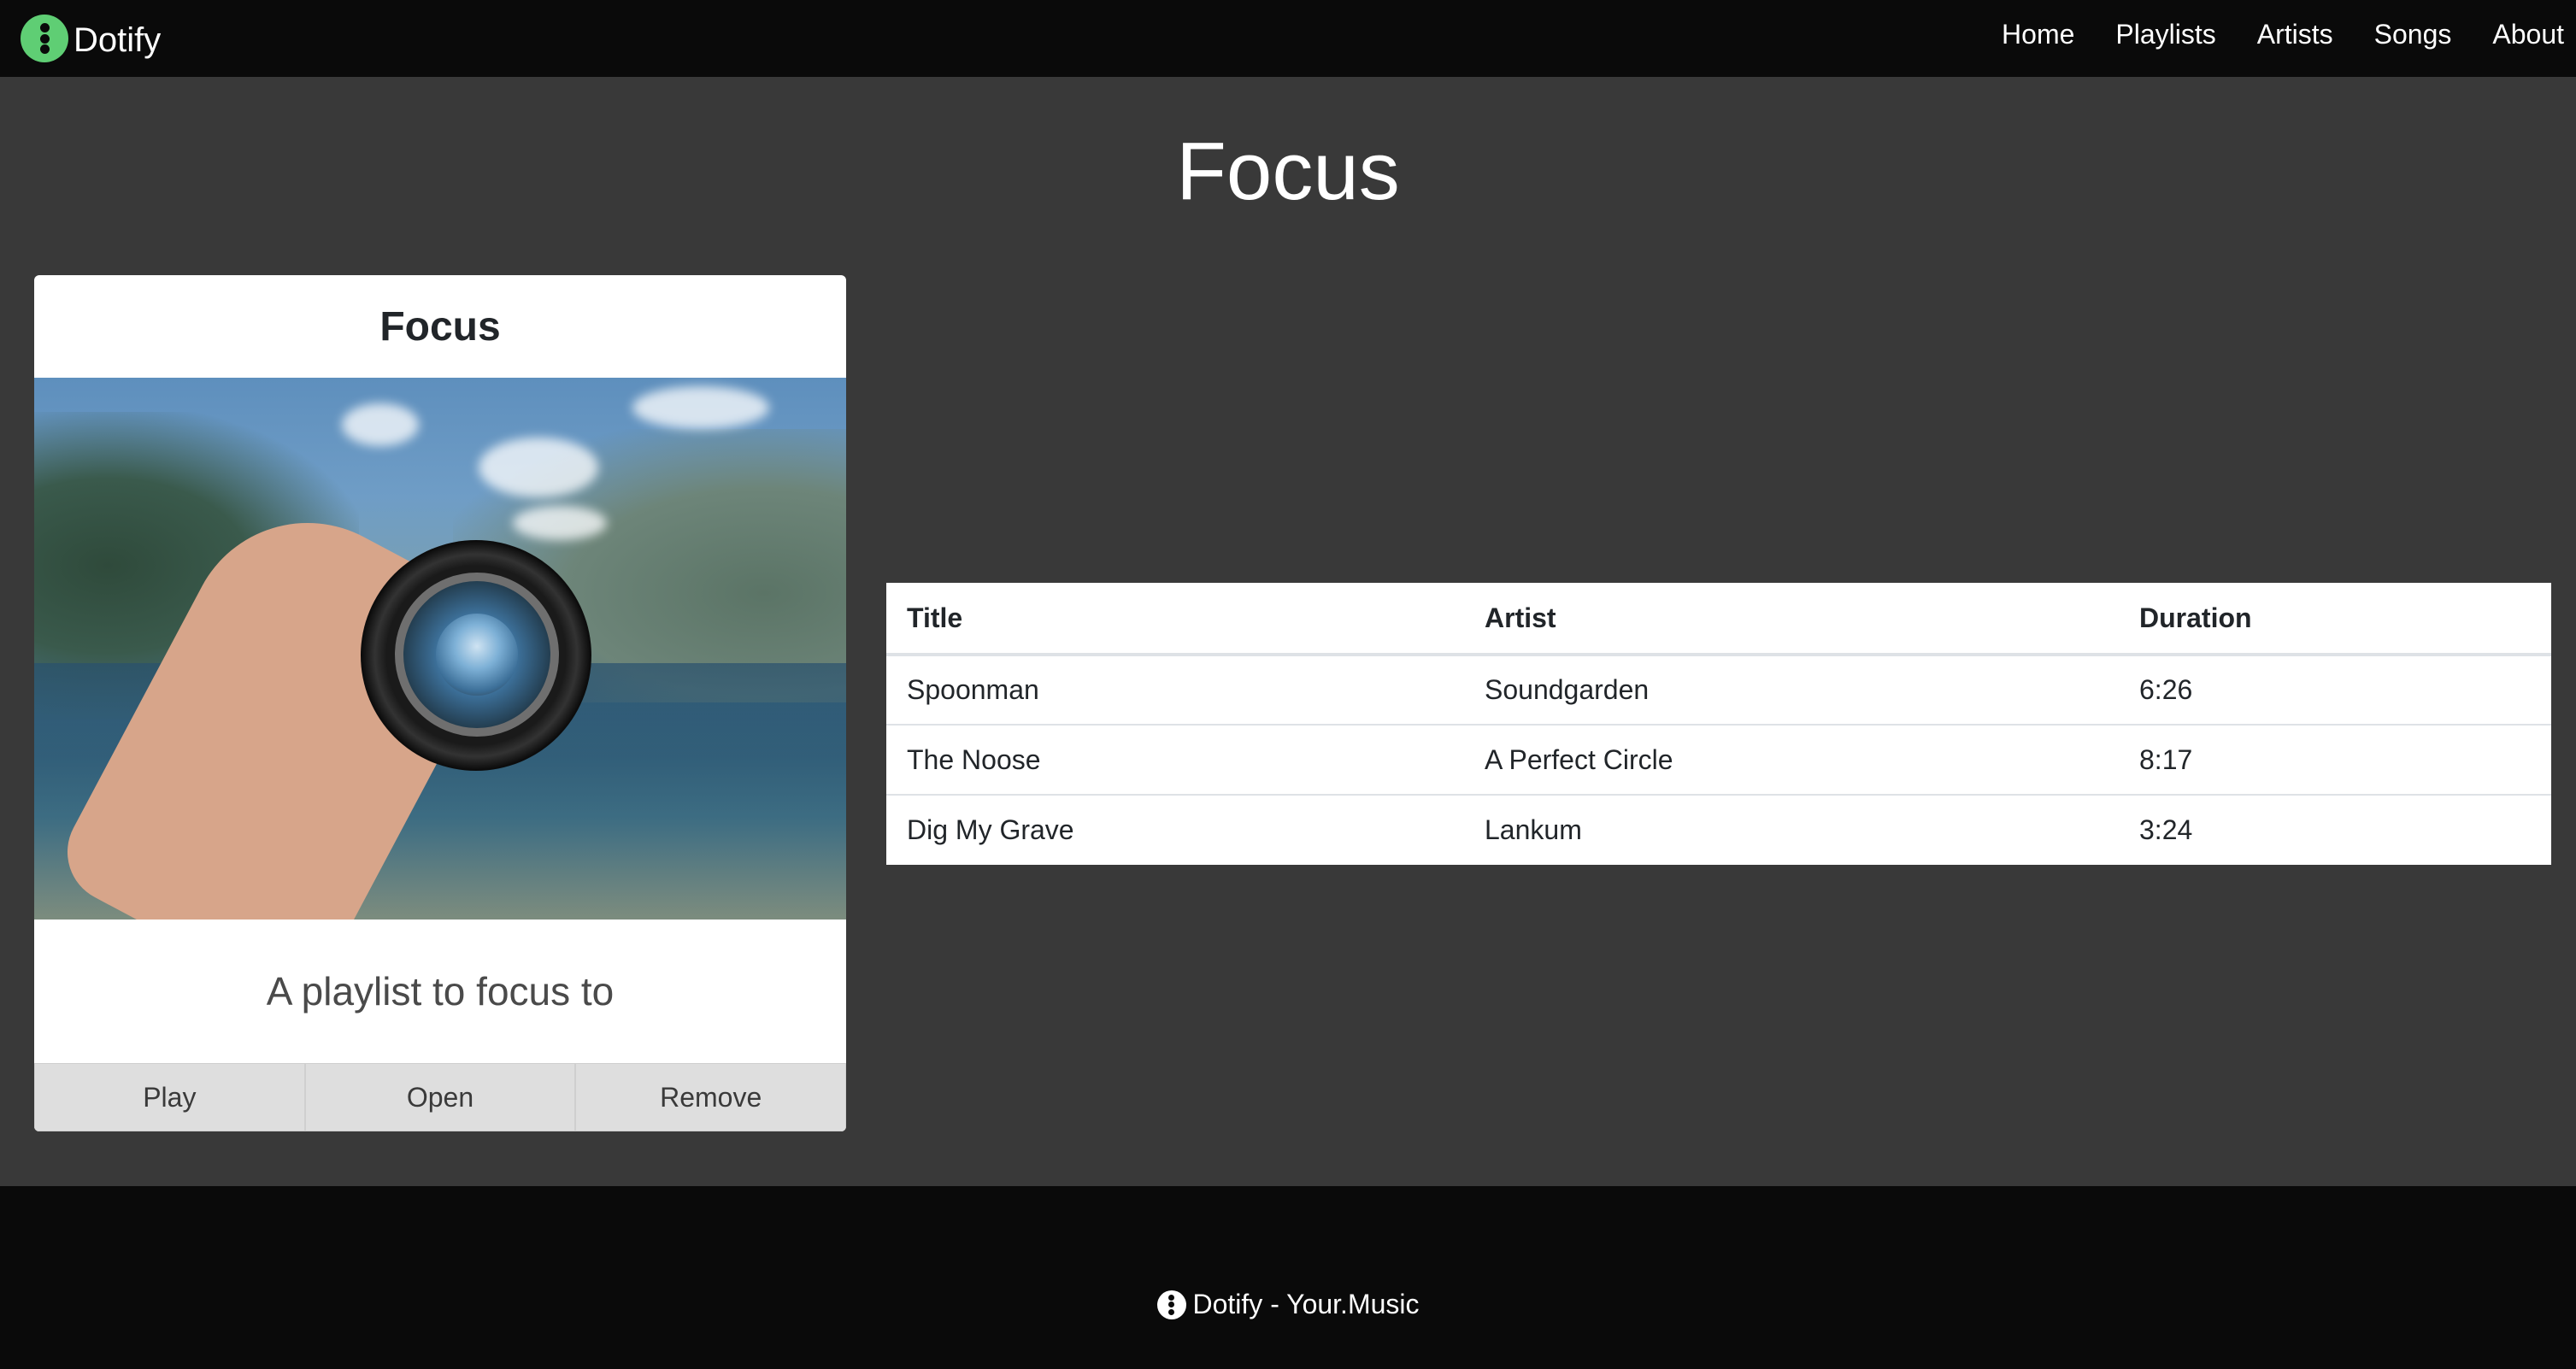  I want to click on nav-link-songs: Songs, so click(2413, 34).